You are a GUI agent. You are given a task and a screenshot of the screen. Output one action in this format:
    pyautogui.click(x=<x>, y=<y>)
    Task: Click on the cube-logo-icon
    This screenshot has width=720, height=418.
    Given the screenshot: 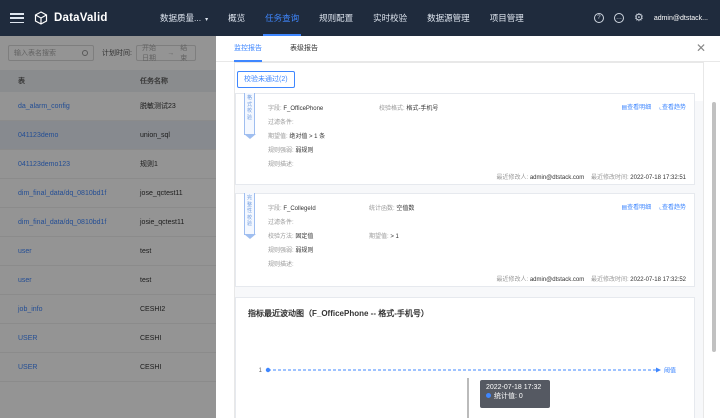 What is the action you would take?
    pyautogui.click(x=41, y=18)
    